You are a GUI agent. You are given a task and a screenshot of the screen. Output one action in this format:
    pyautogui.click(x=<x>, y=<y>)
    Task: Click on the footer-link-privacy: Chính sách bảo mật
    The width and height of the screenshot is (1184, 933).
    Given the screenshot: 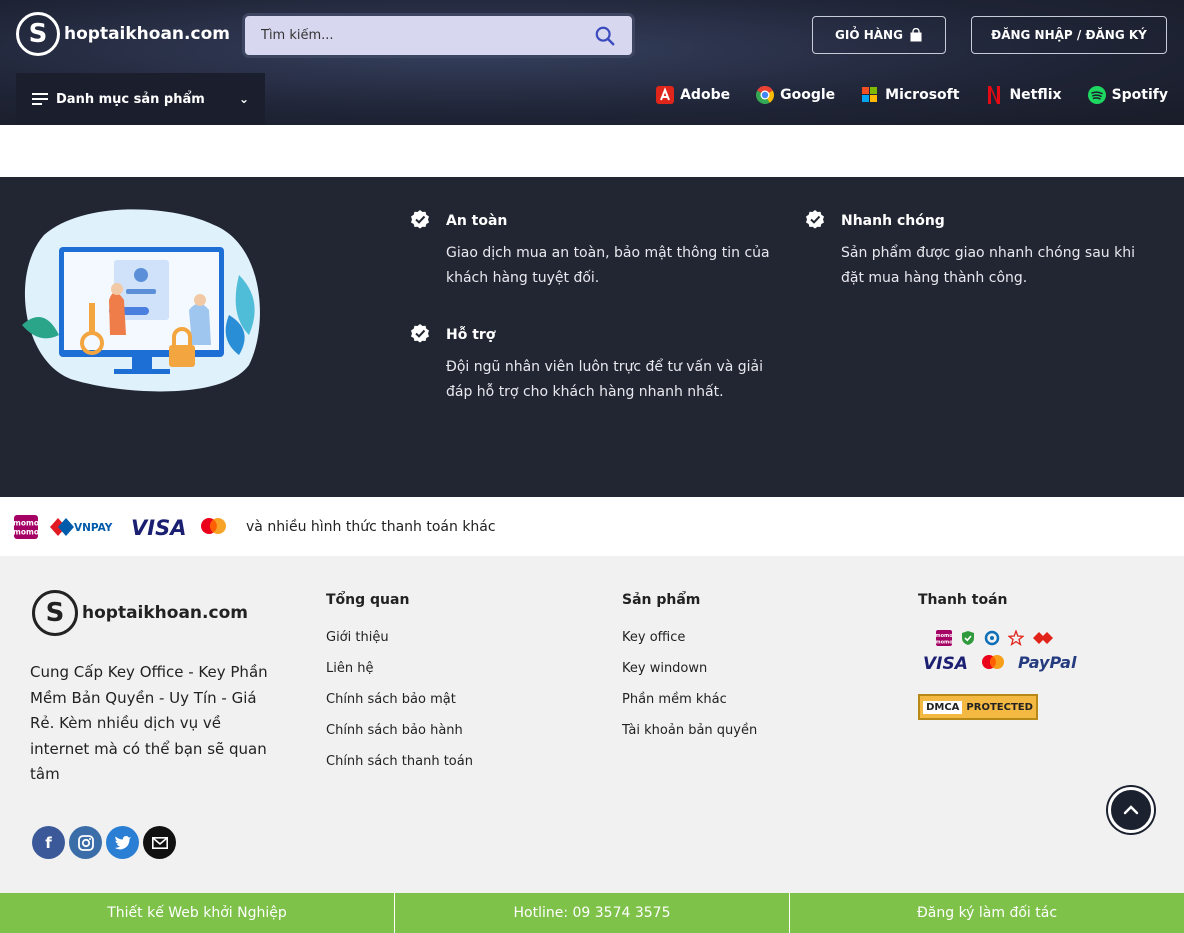 What is the action you would take?
    pyautogui.click(x=399, y=701)
    